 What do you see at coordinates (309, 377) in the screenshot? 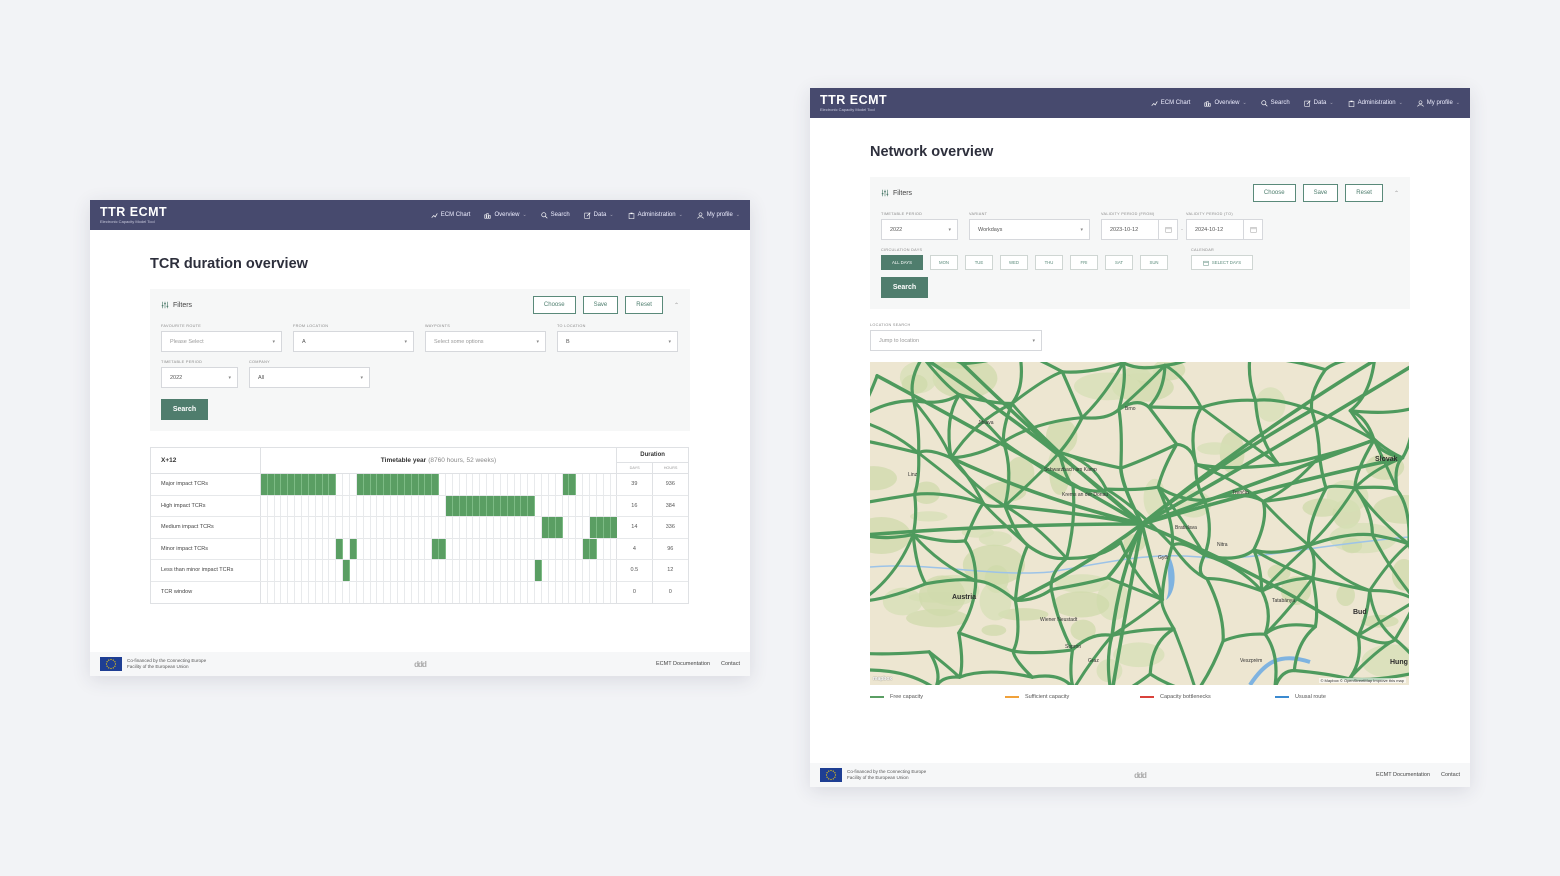
I see `company-select: All ▾` at bounding box center [309, 377].